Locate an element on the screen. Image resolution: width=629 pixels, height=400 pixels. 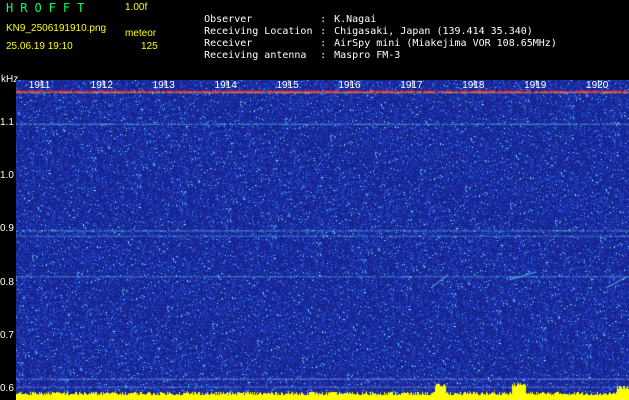
y-tick-label: 0.6 is located at coordinates (7, 389).